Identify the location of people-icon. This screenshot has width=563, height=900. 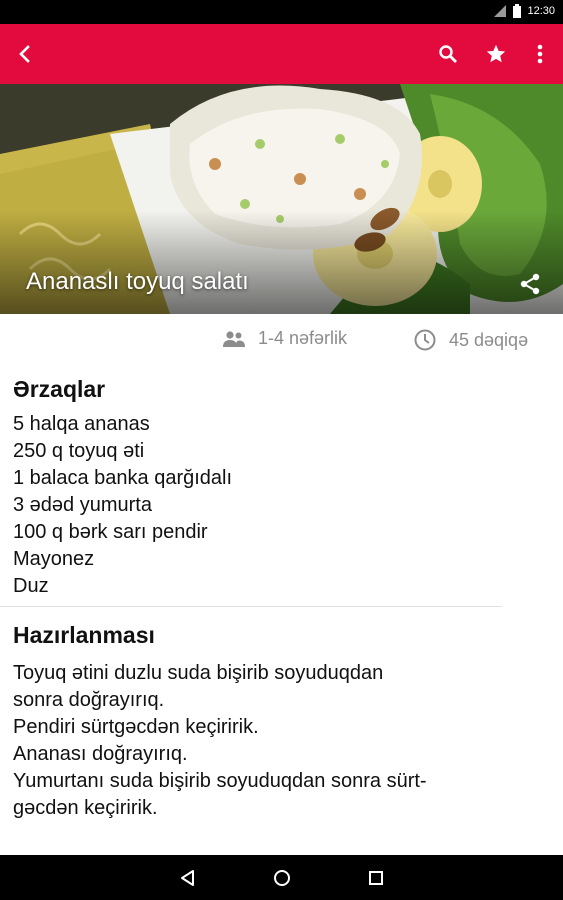
(234, 338).